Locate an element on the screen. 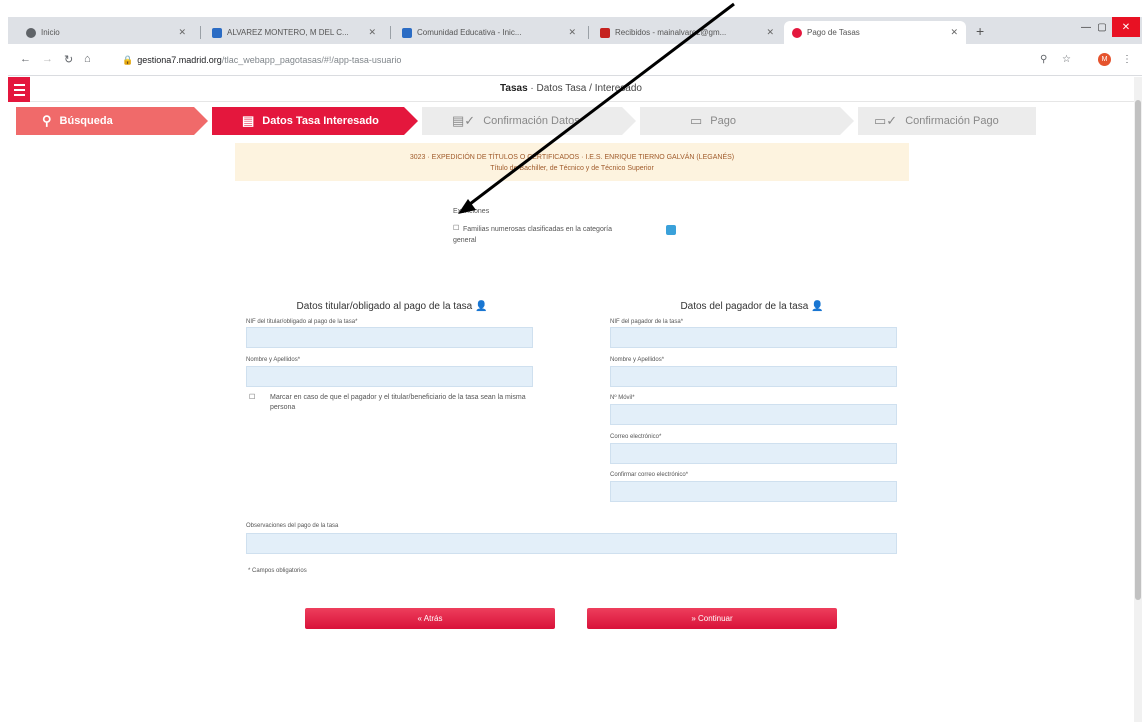  observaciones-input is located at coordinates (571, 543).